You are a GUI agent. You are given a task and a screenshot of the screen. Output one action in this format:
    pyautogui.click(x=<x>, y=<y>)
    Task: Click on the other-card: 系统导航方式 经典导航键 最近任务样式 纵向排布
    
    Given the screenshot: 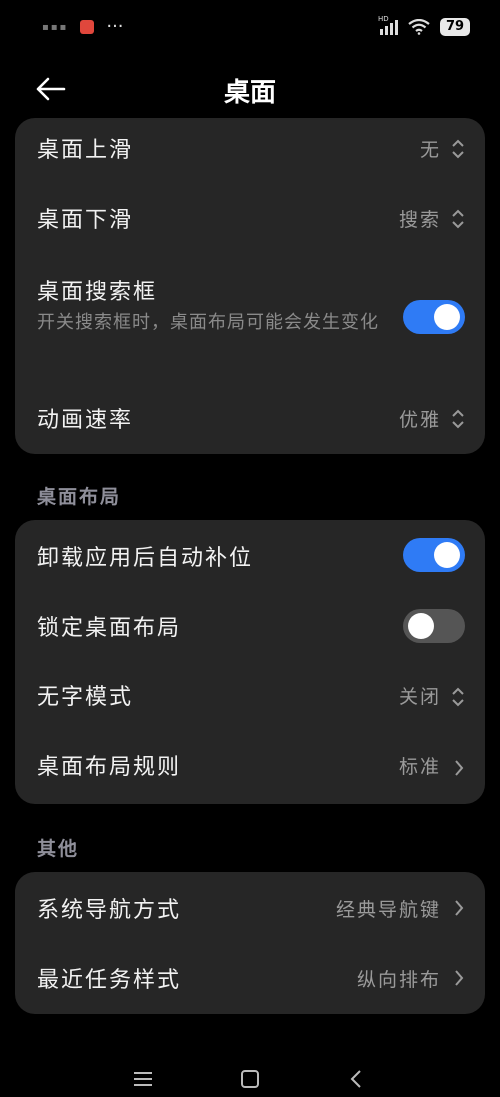 What is the action you would take?
    pyautogui.click(x=250, y=943)
    